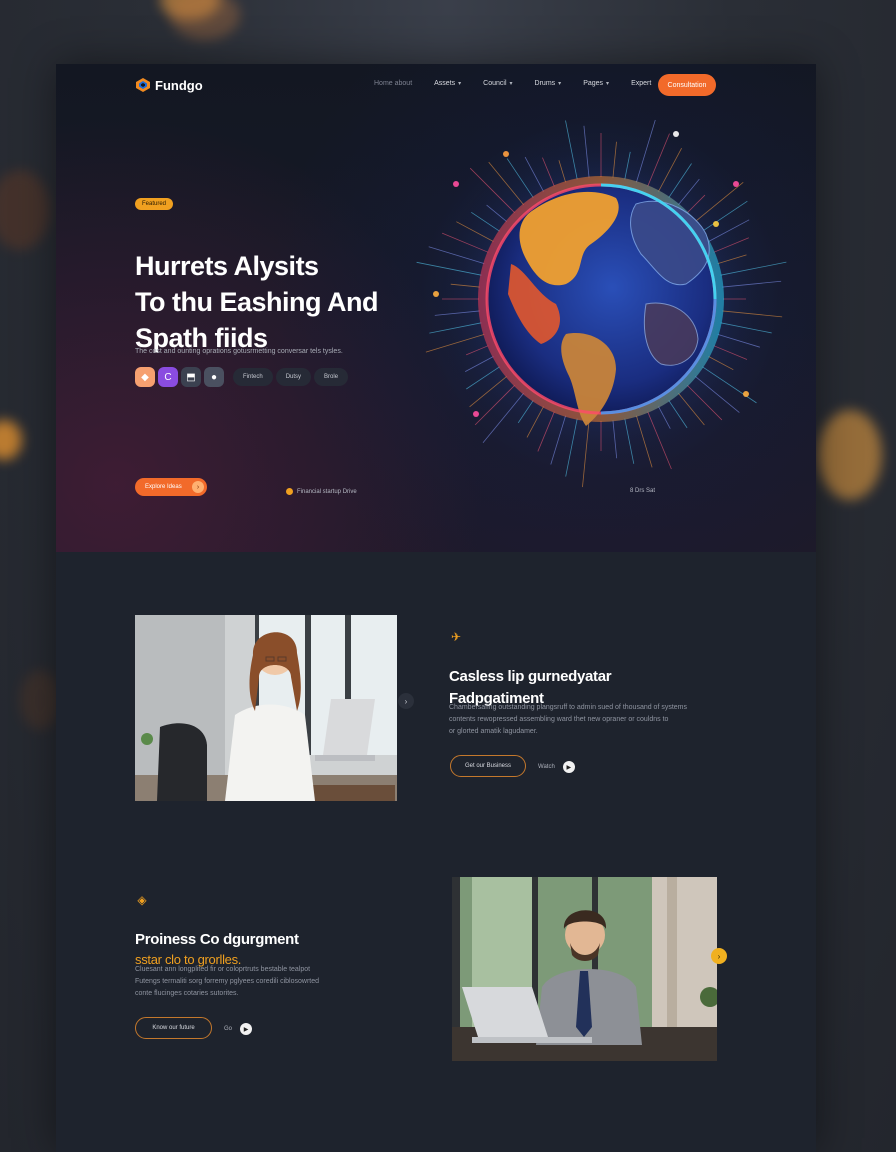 Image resolution: width=896 pixels, height=1152 pixels. I want to click on feature1-body-line-3: or glorted amatik lagudamer., so click(493, 731).